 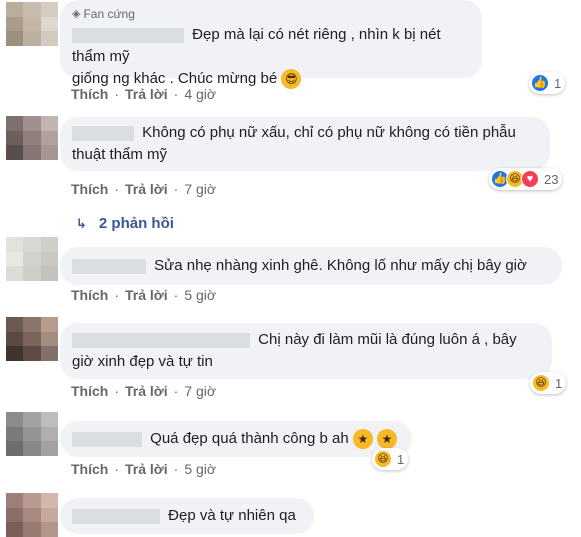 I want to click on comment-bubble: Đẹp và tự nhiên qa, so click(x=187, y=516).